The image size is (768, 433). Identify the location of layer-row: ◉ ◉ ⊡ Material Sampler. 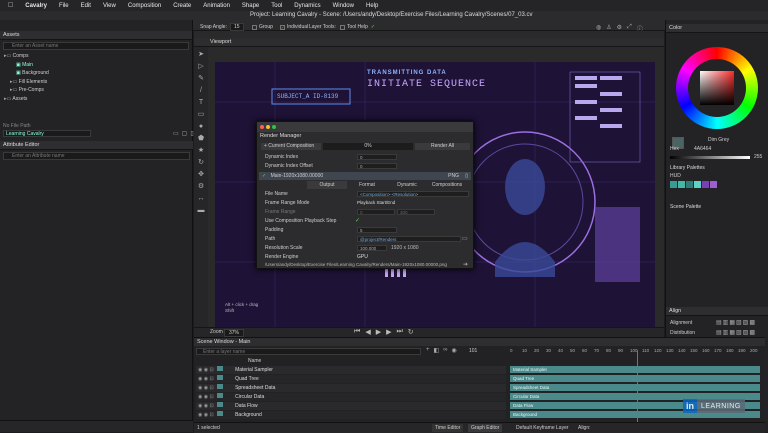
(351, 370).